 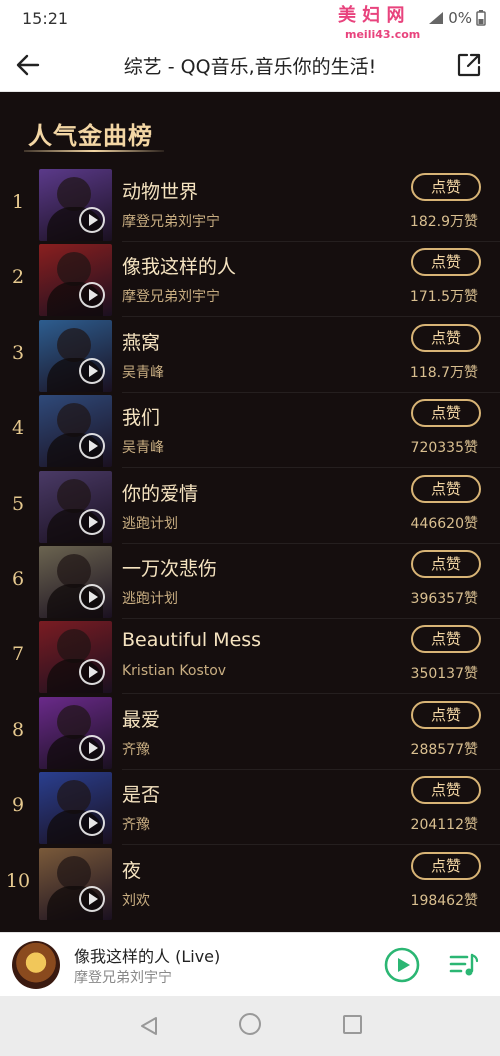 What do you see at coordinates (250, 581) in the screenshot?
I see `song-row: 6 一万次悲伤 逃跑计划 点赞 396357赞` at bounding box center [250, 581].